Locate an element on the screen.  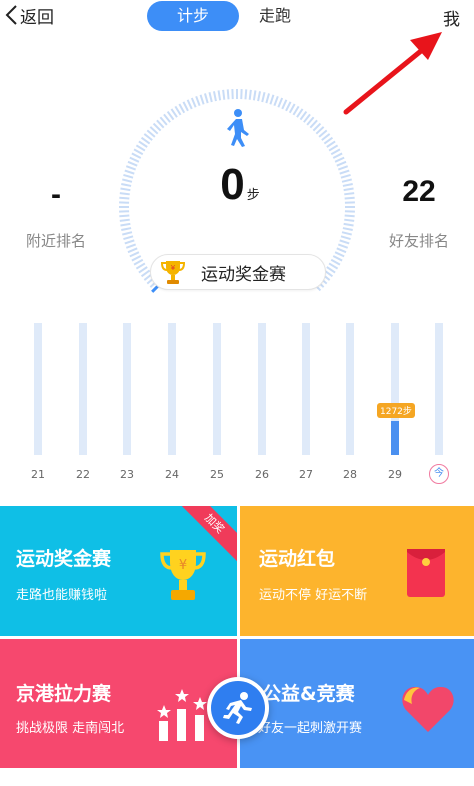
bottom-spacer is located at coordinates (237, 777).